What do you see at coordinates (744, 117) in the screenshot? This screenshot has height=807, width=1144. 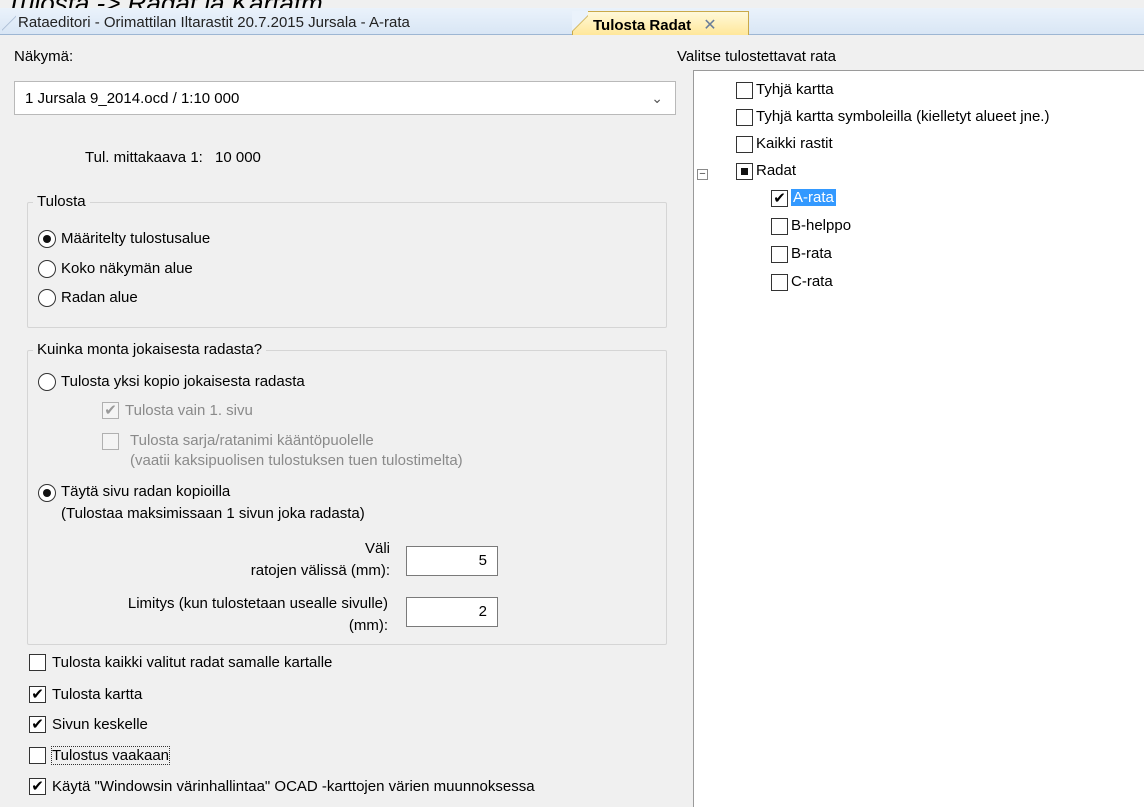 I see `checkbox-empty-map-symbols` at bounding box center [744, 117].